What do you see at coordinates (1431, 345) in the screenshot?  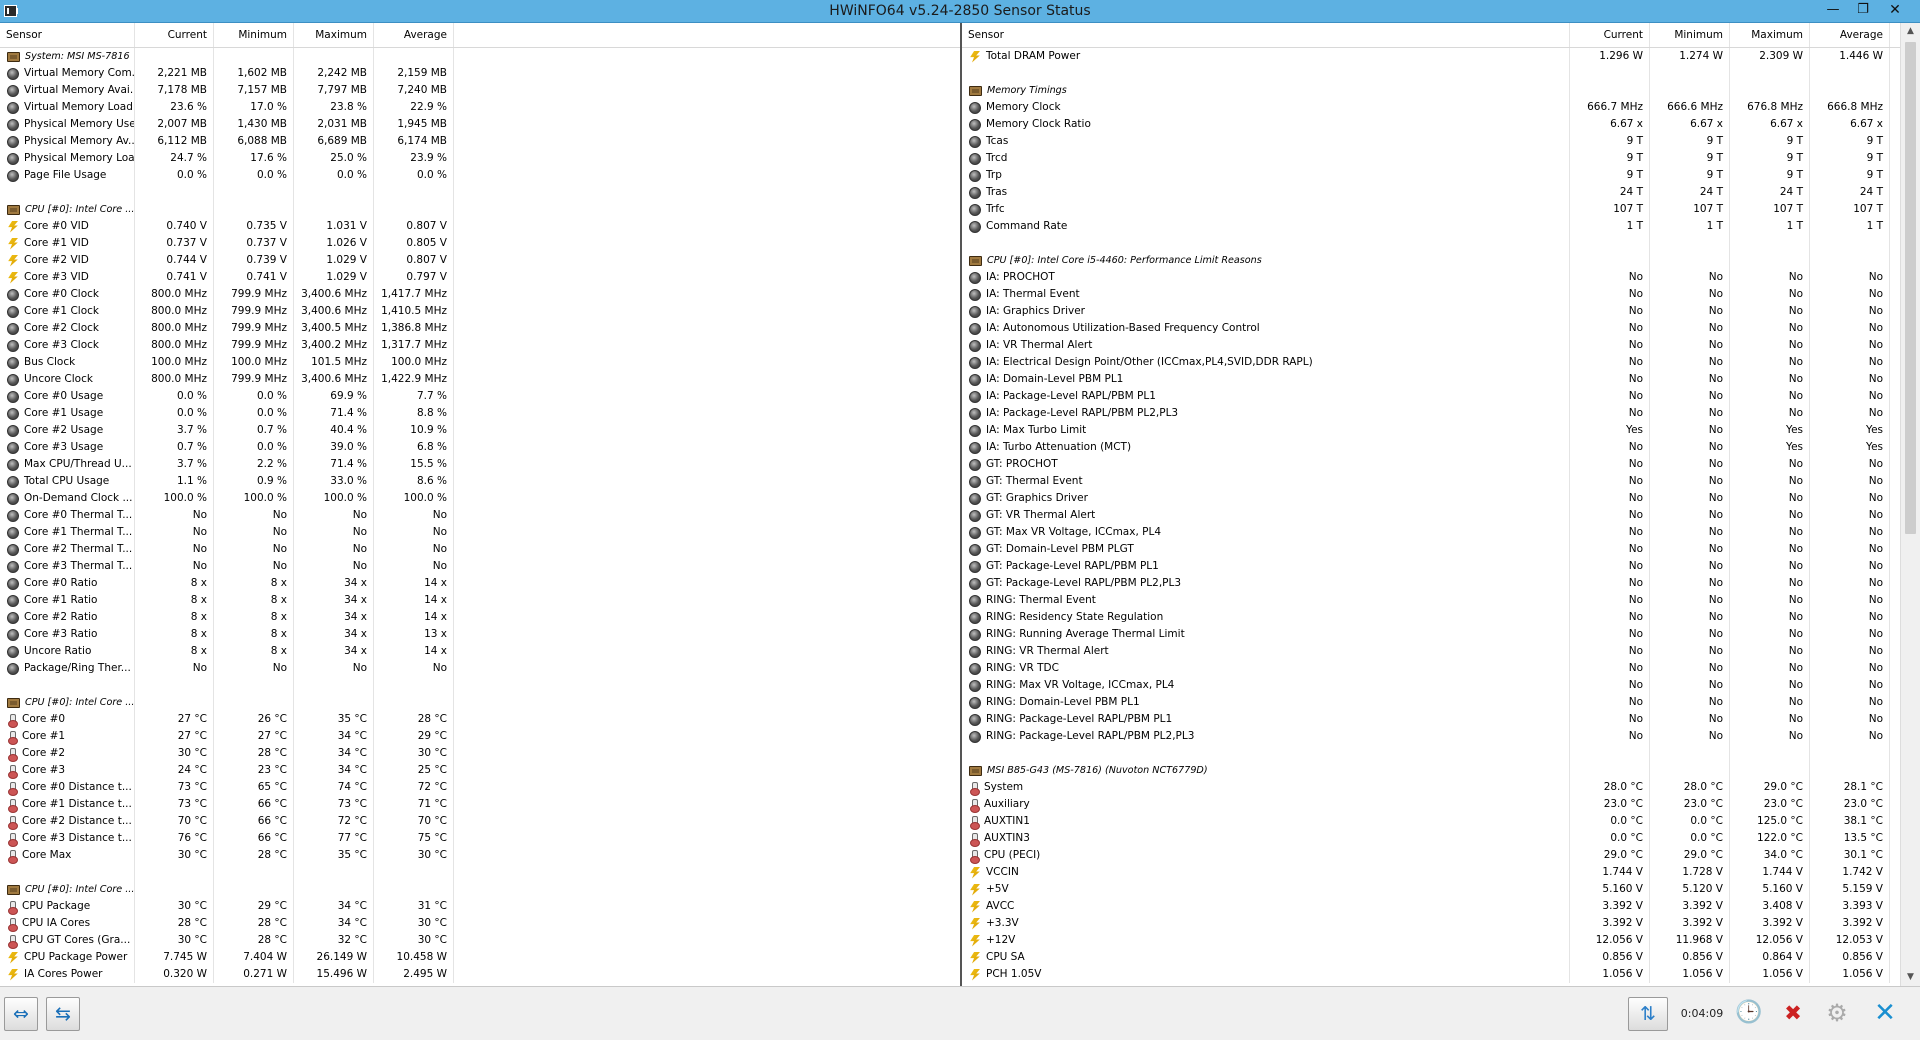 I see `table-row: IA: VR Thermal Alert No No No No` at bounding box center [1431, 345].